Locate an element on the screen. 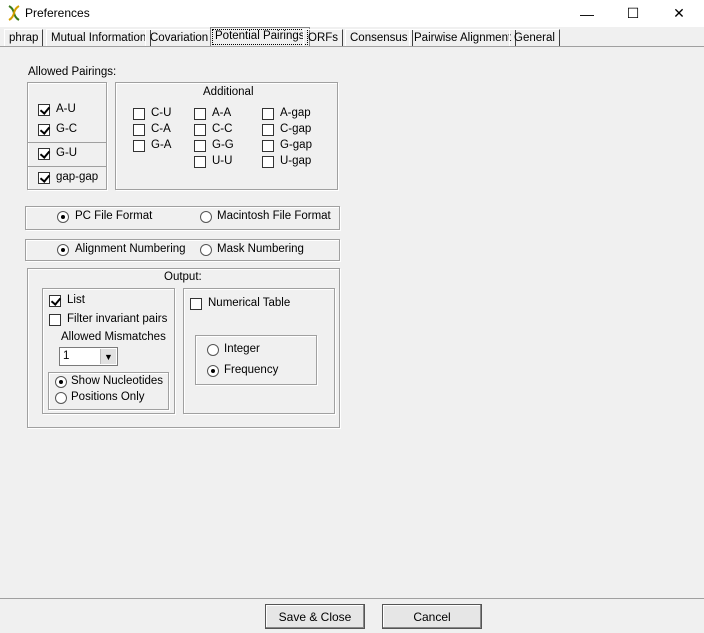 Image resolution: width=704 pixels, height=633 pixels. cancel-button: Cancel is located at coordinates (432, 616).